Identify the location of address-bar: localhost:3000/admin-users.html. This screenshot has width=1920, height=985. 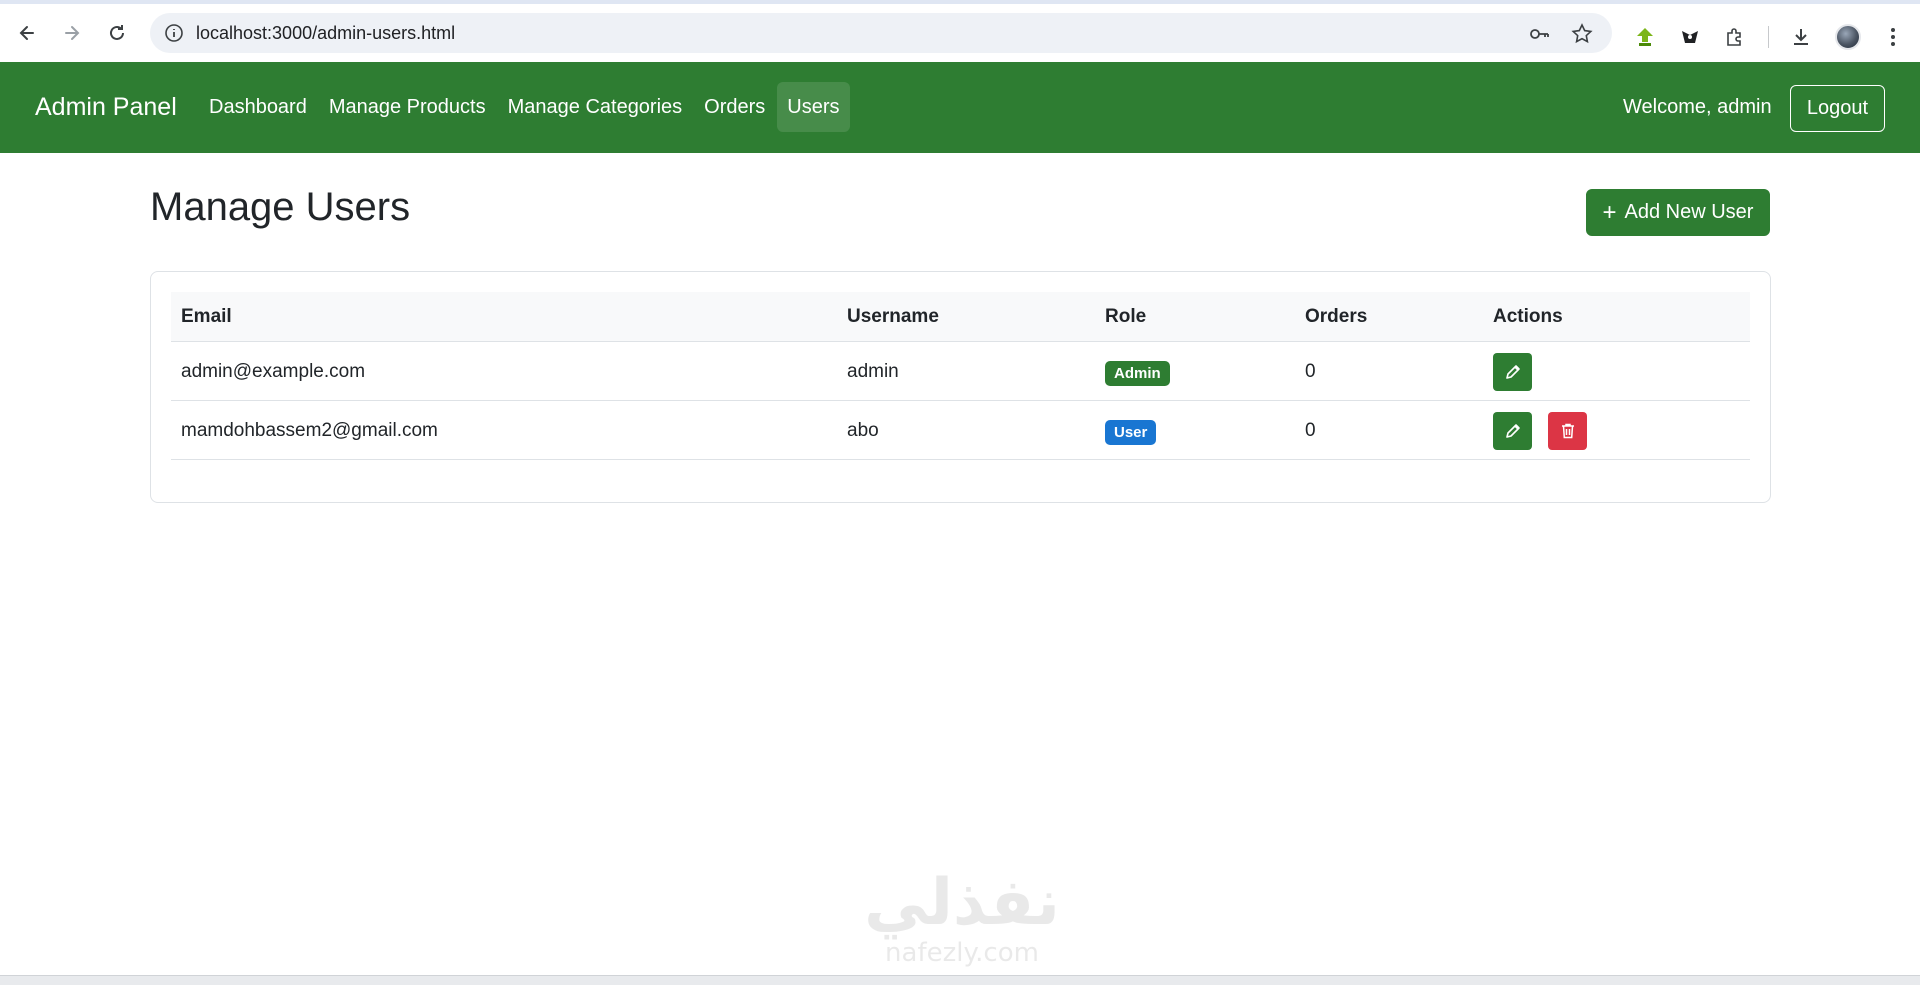
(881, 33).